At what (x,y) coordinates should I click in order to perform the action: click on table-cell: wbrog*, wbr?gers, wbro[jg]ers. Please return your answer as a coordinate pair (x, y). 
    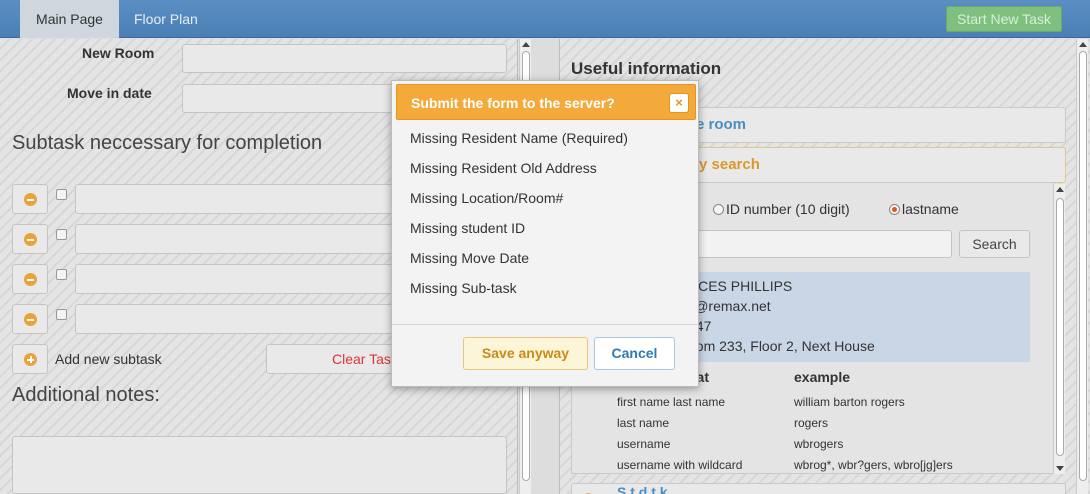
    Looking at the image, I should click on (873, 465).